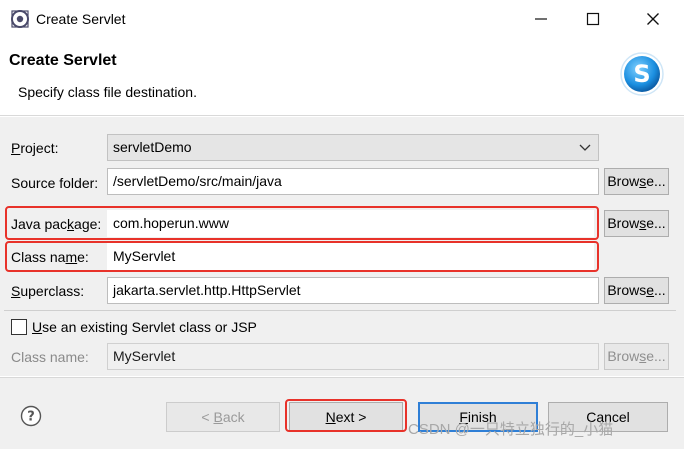 The height and width of the screenshot is (449, 684). I want to click on project-value: servletDemo, so click(152, 147).